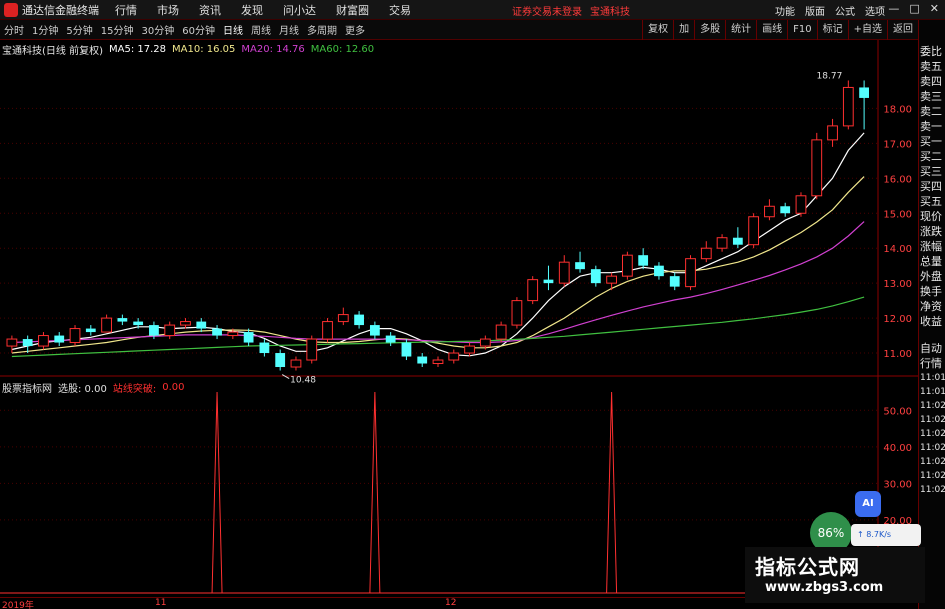  Describe the element at coordinates (79, 29) in the screenshot. I see `period-5min: 5分钟` at that location.